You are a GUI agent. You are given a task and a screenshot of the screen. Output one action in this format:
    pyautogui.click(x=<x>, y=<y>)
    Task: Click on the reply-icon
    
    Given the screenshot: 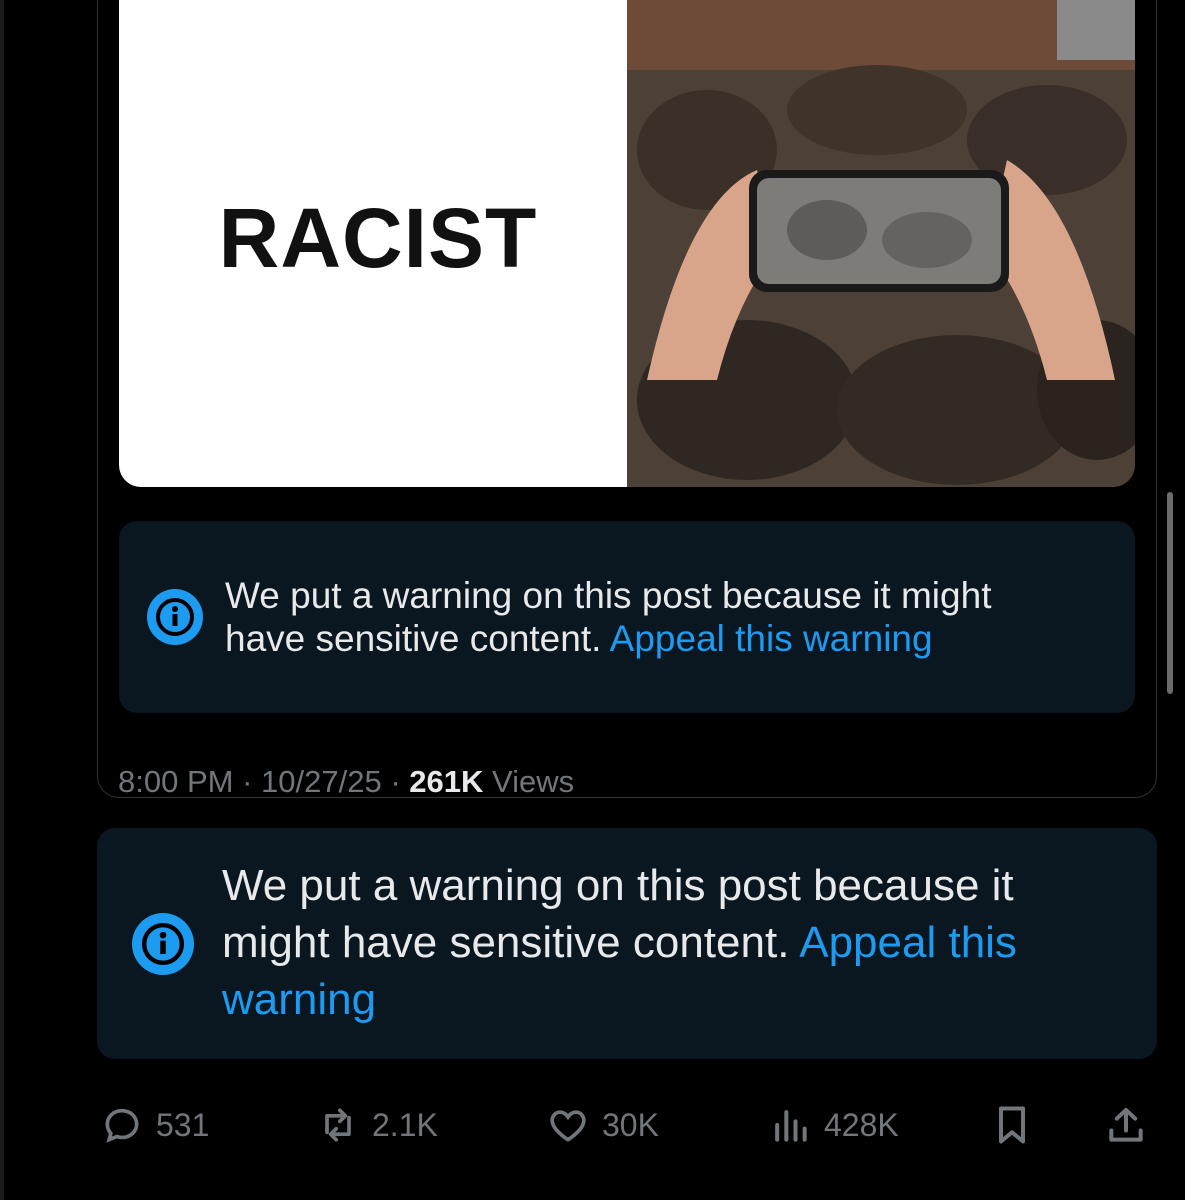 What is the action you would take?
    pyautogui.click(x=122, y=1125)
    